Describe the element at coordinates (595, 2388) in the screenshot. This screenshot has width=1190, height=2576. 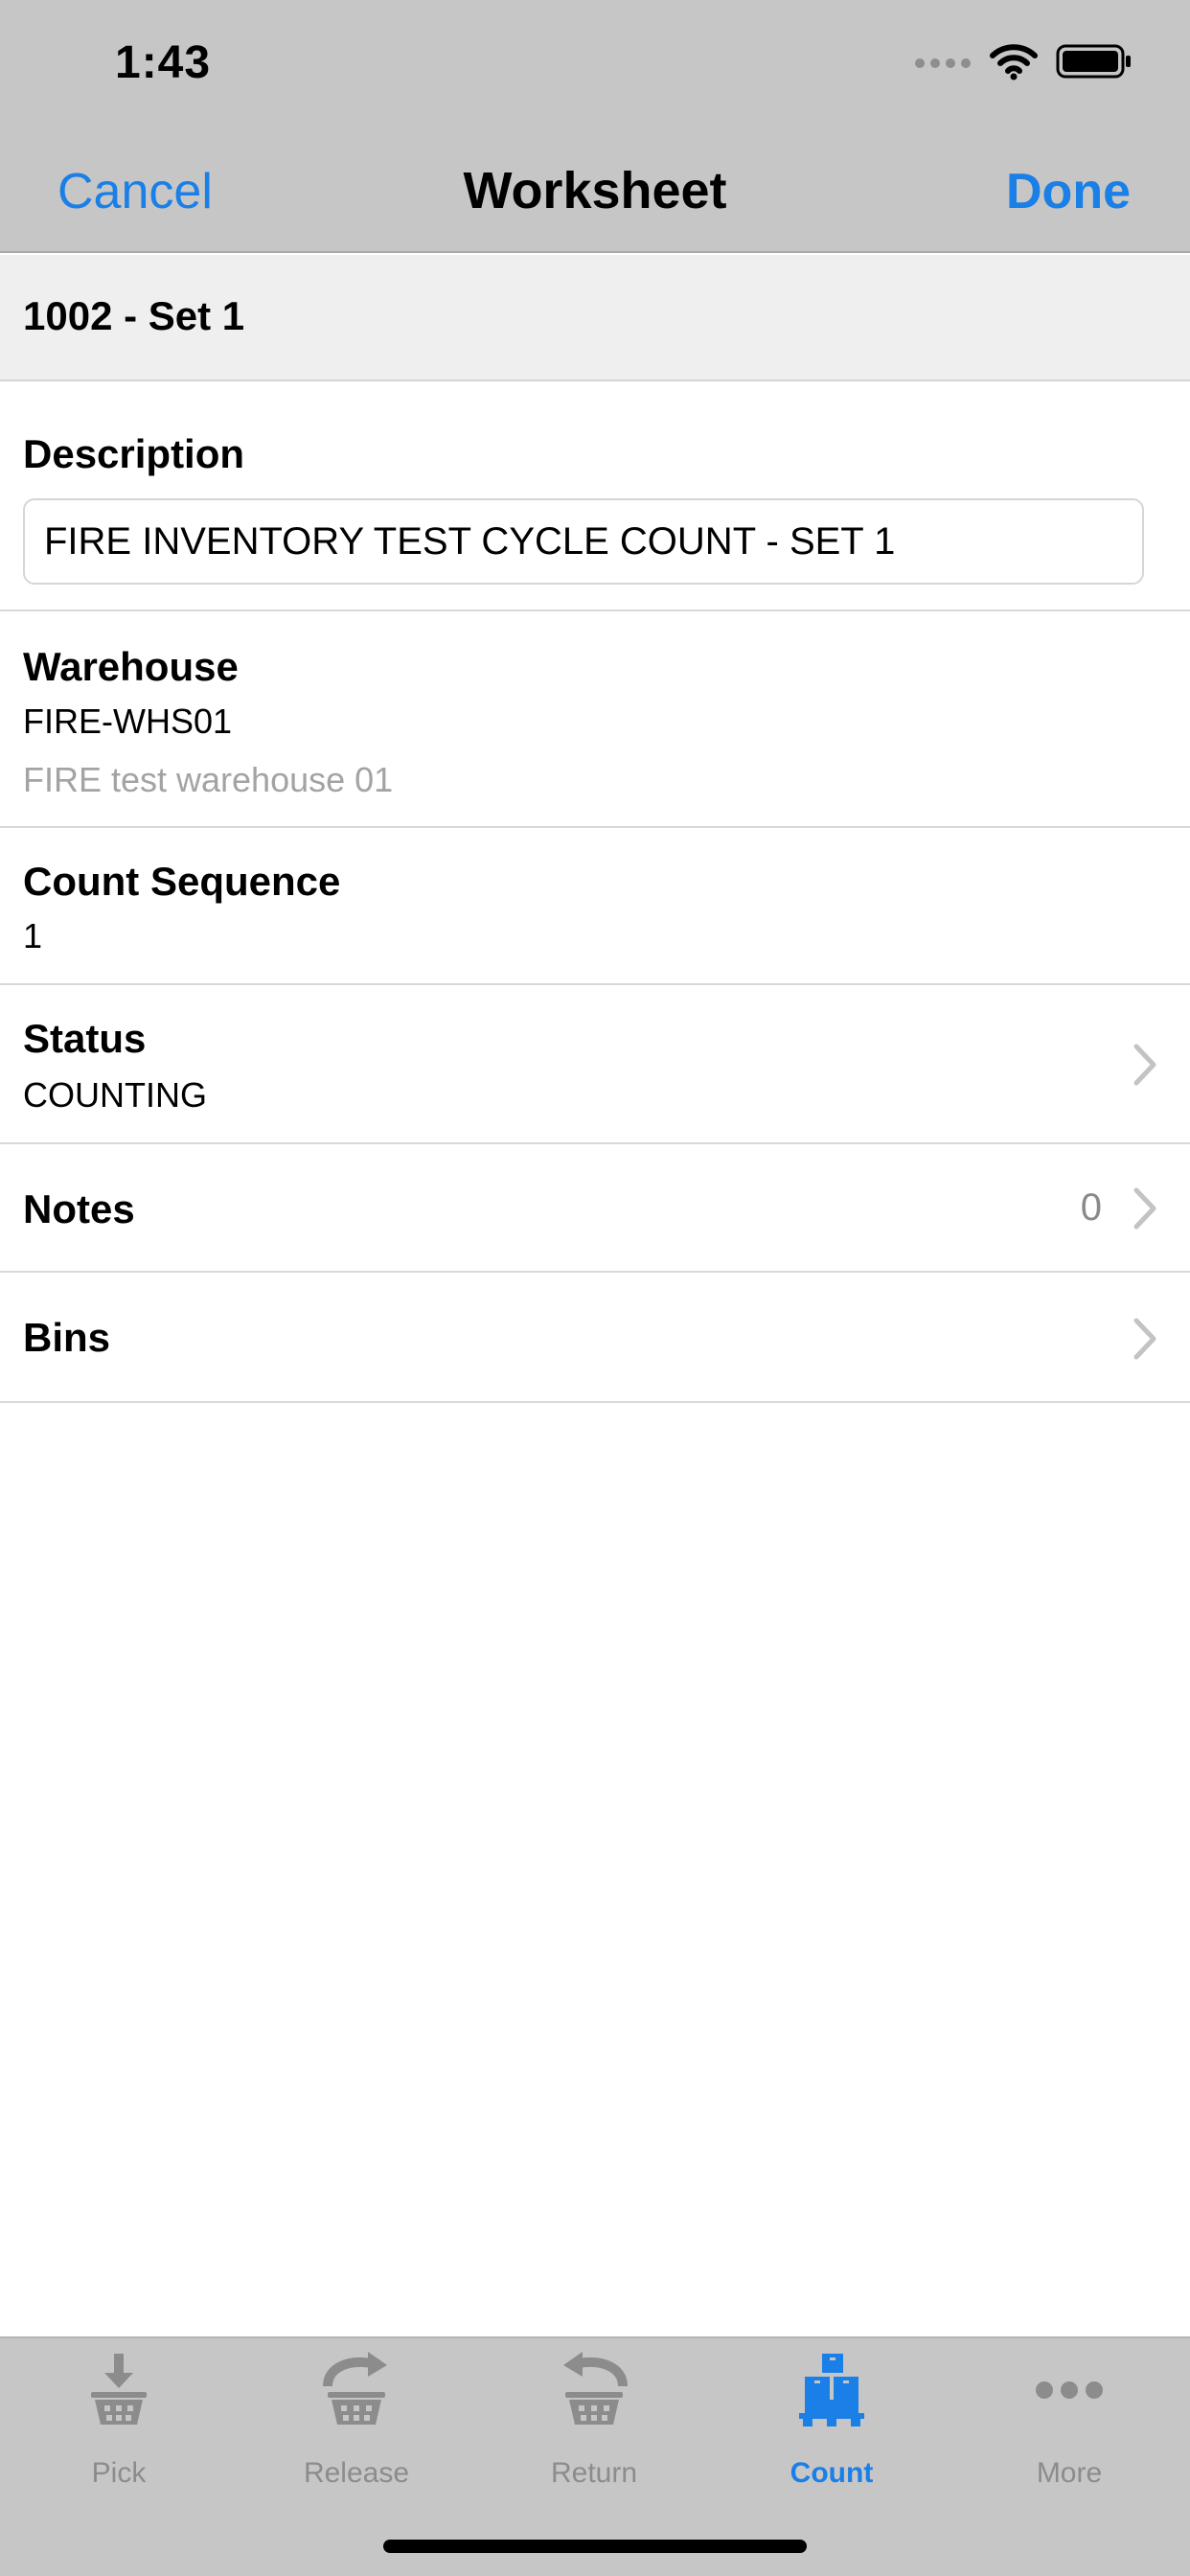
I see `return-basket-icon` at that location.